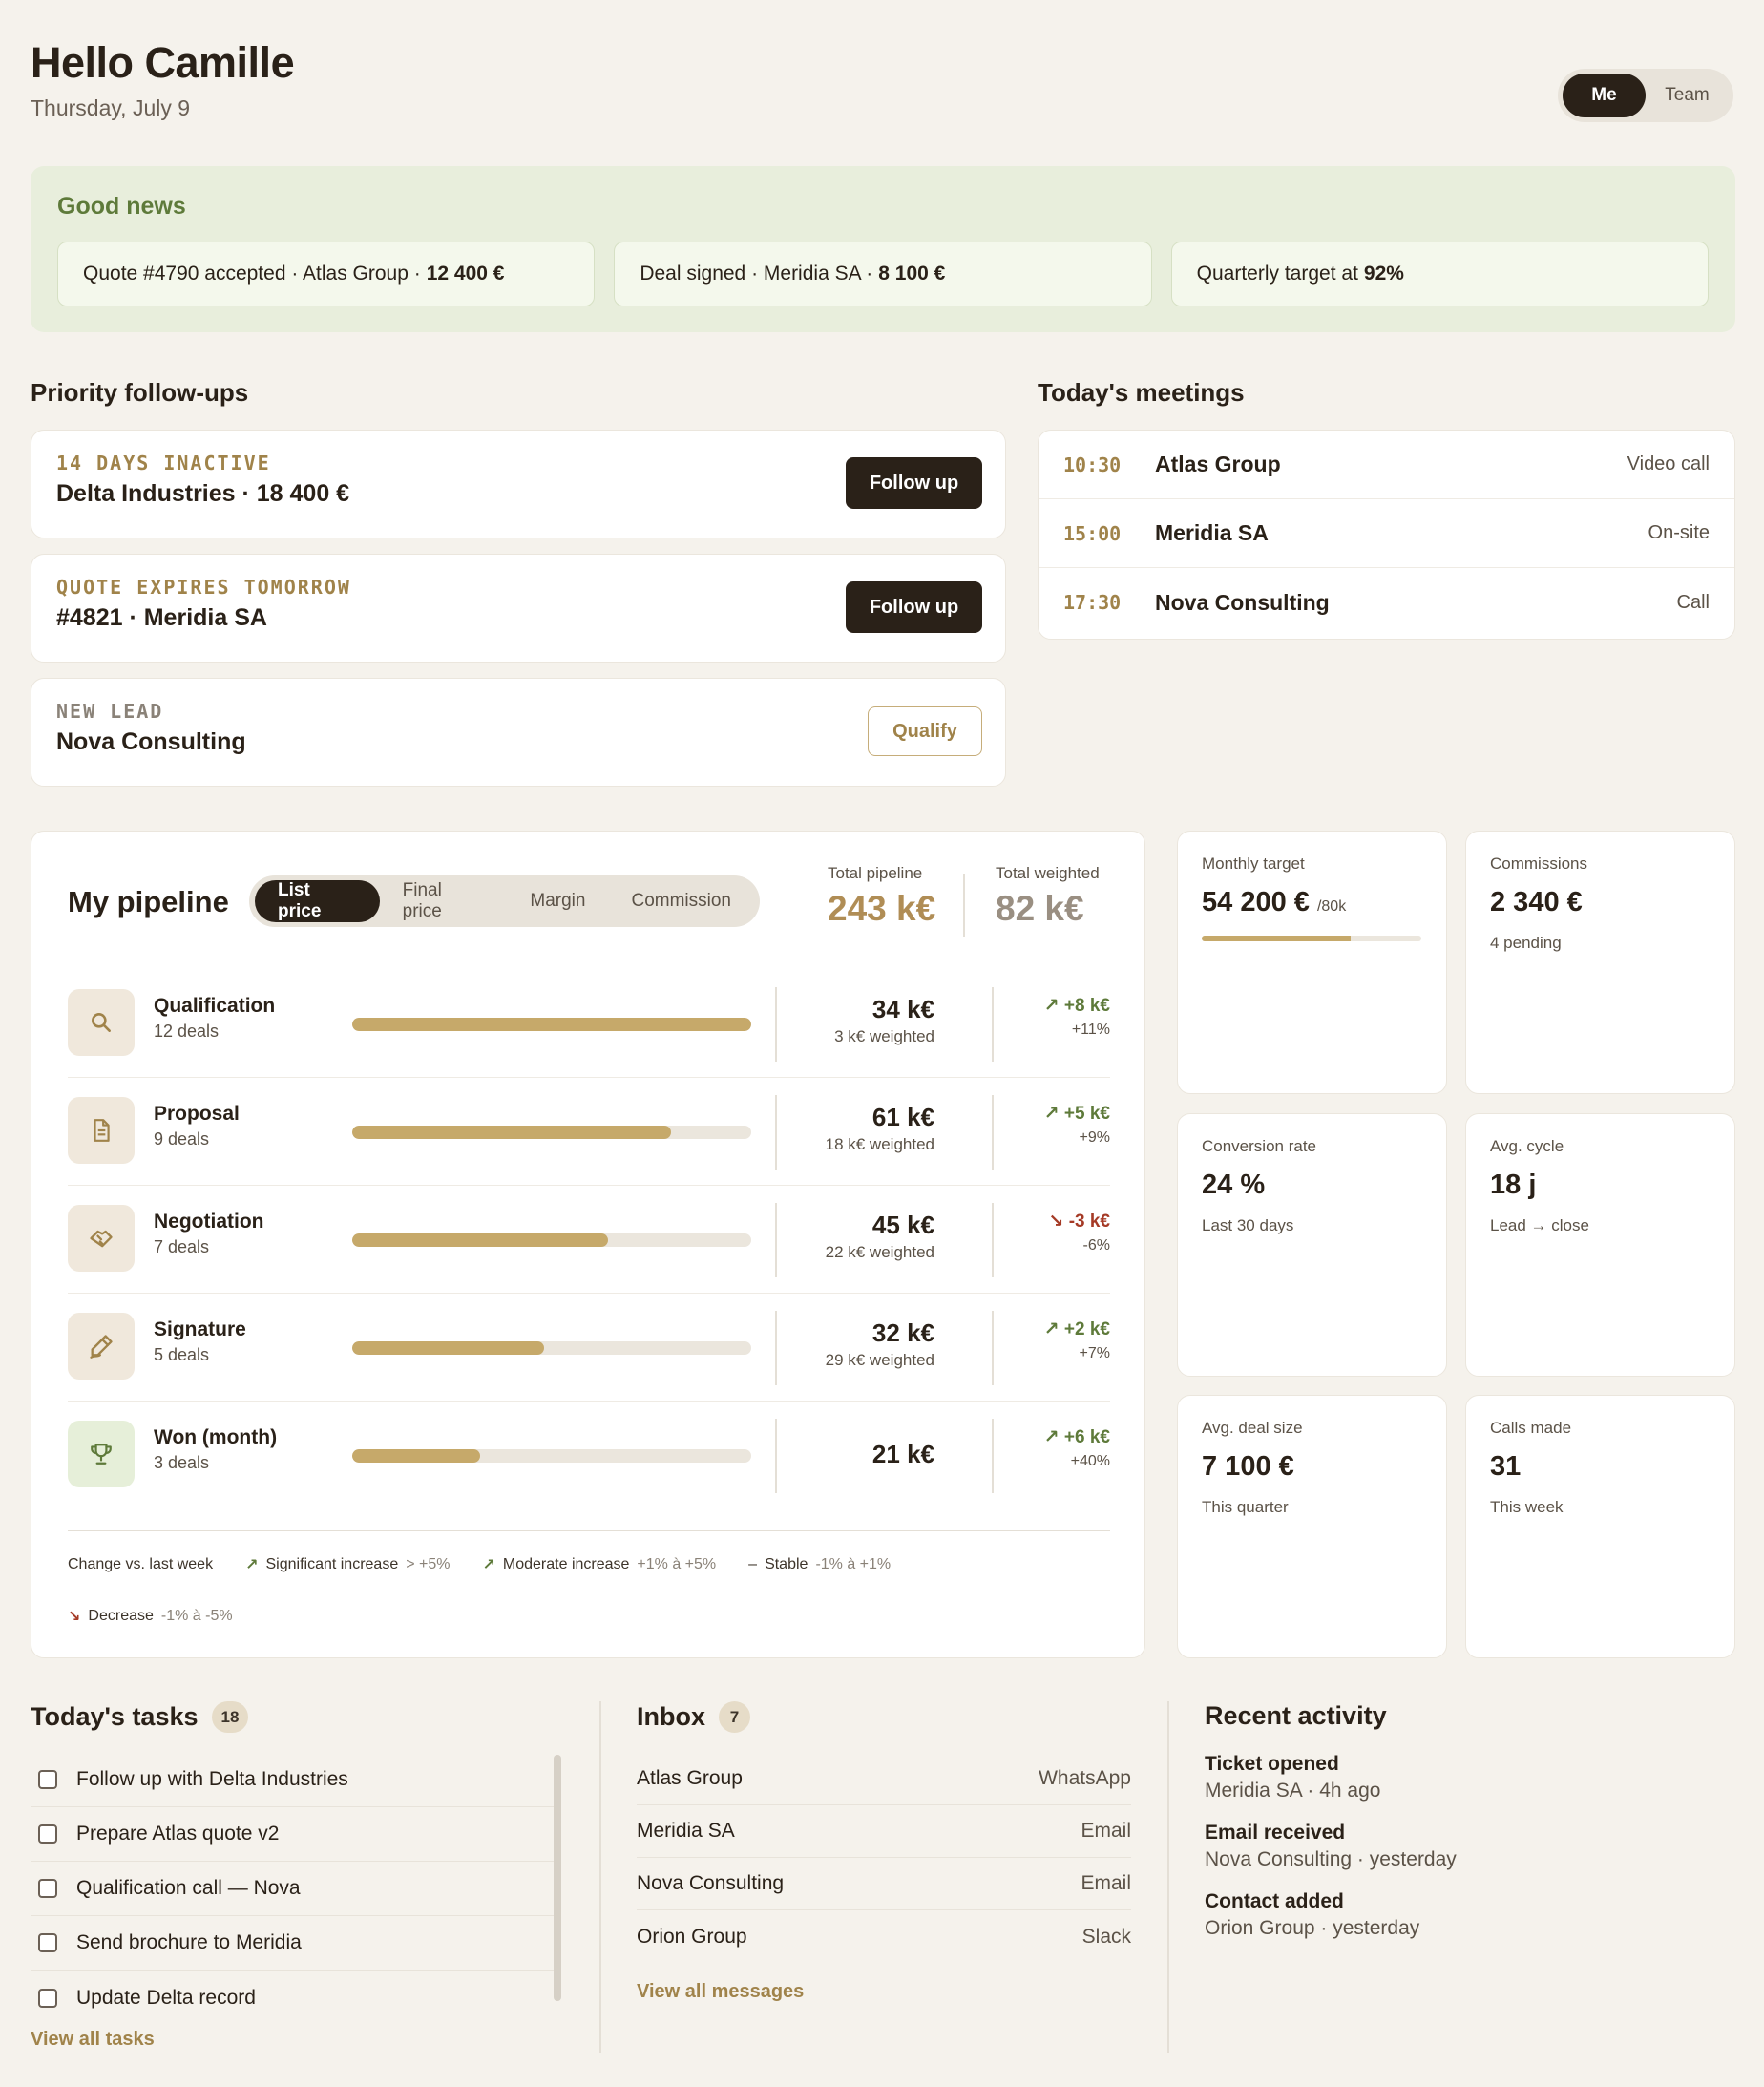  Describe the element at coordinates (1600, 1526) in the screenshot. I see `kpi-calls-made: Calls made 31 This week` at that location.